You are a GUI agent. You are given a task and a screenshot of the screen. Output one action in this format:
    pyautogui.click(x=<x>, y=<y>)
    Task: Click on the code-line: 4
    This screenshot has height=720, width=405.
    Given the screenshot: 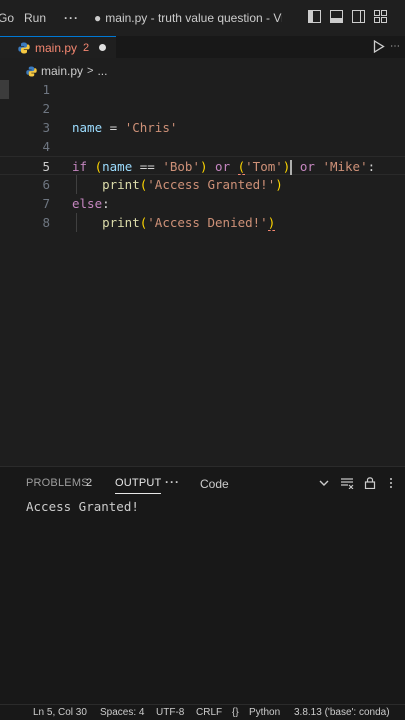 What is the action you would take?
    pyautogui.click(x=202, y=146)
    